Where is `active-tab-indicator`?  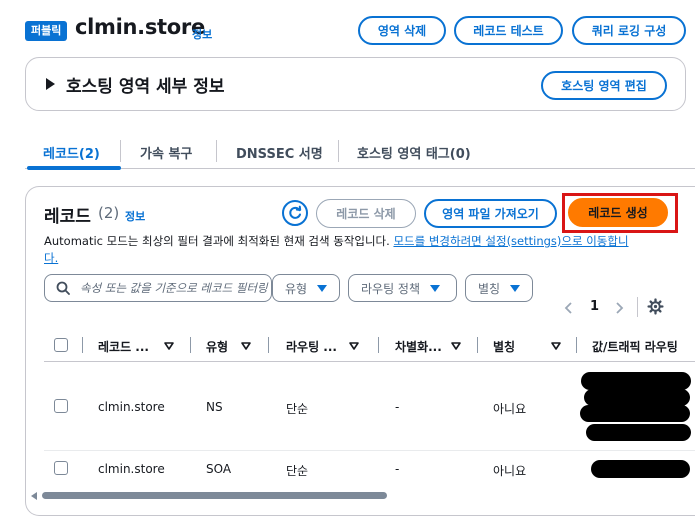
active-tab-indicator is located at coordinates (74, 168).